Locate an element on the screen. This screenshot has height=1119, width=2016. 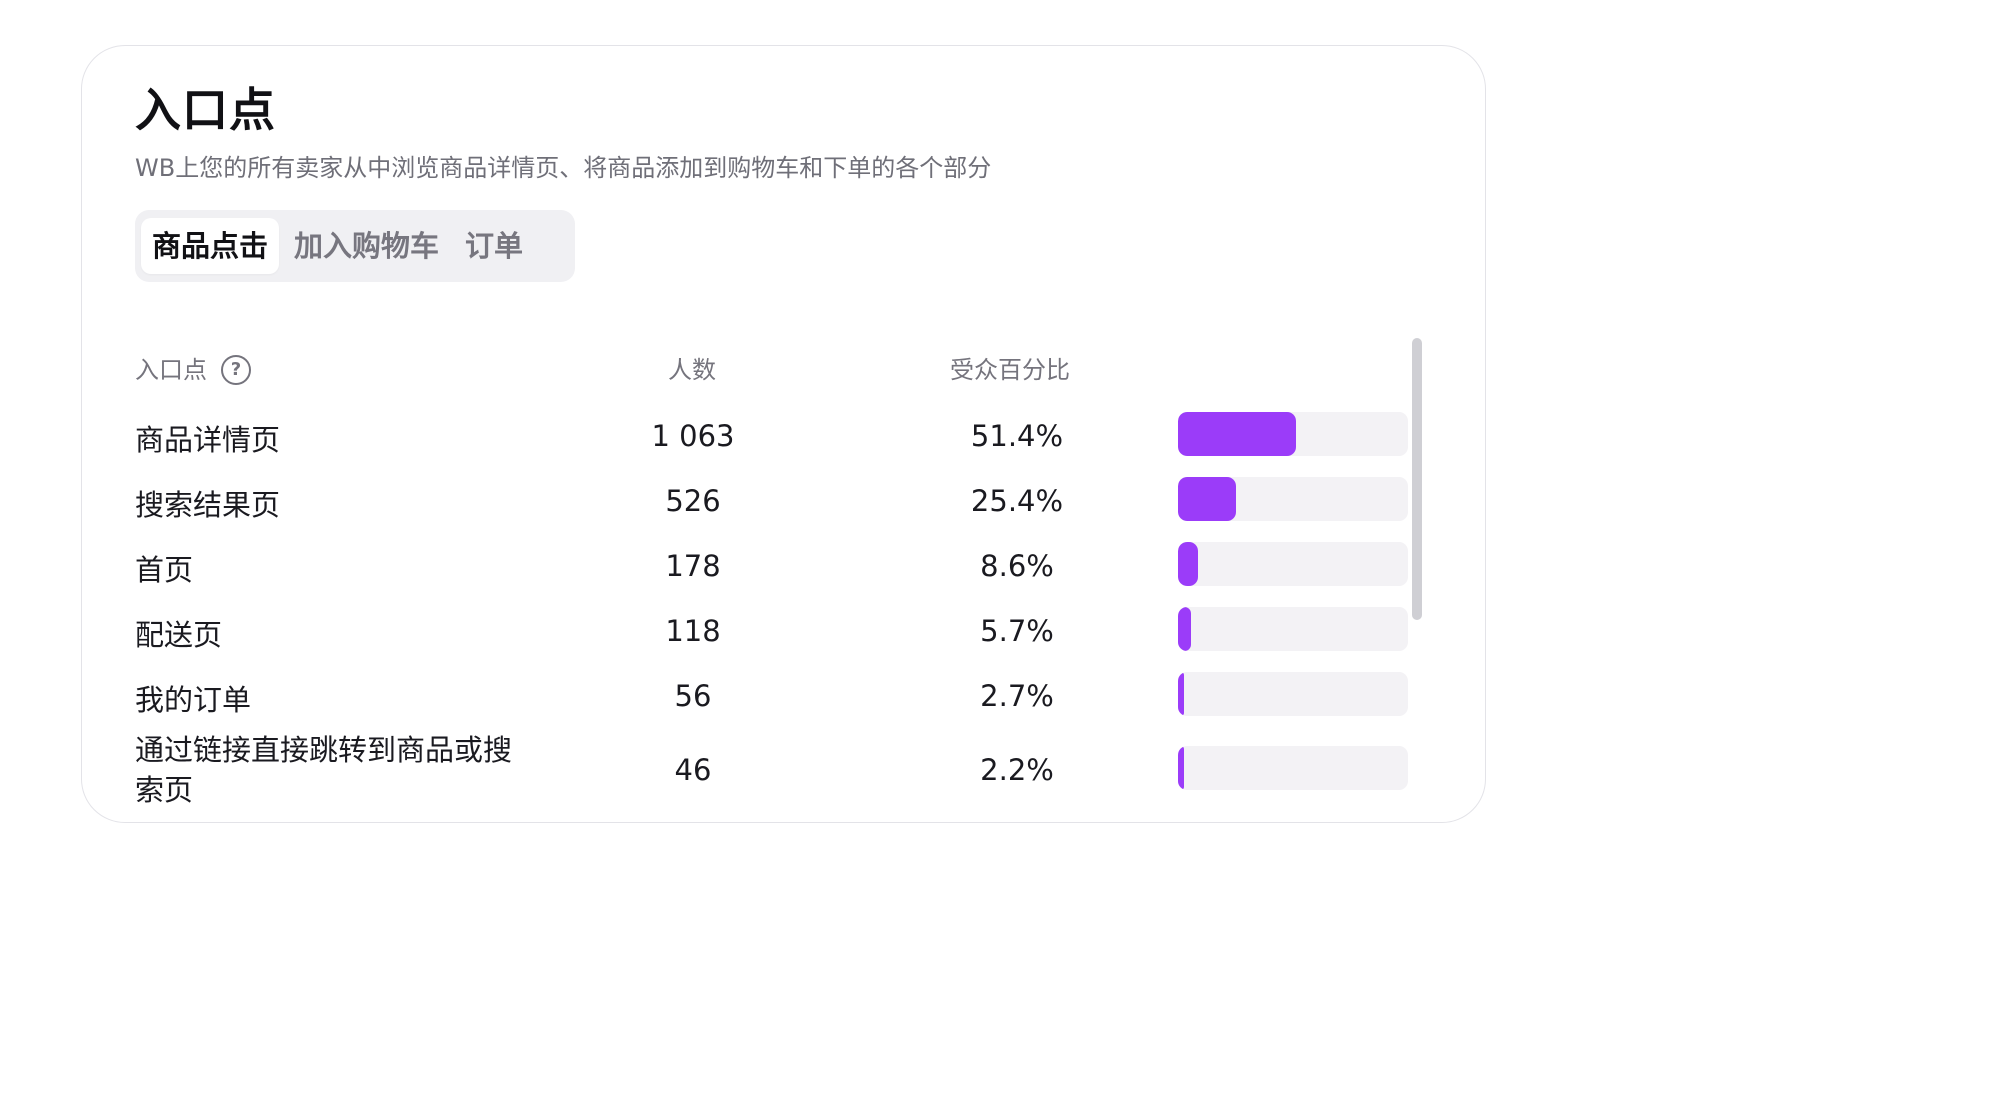
table-row: 通过链接直接跳转到商品或搜索页 46 2.2% is located at coordinates (783, 772).